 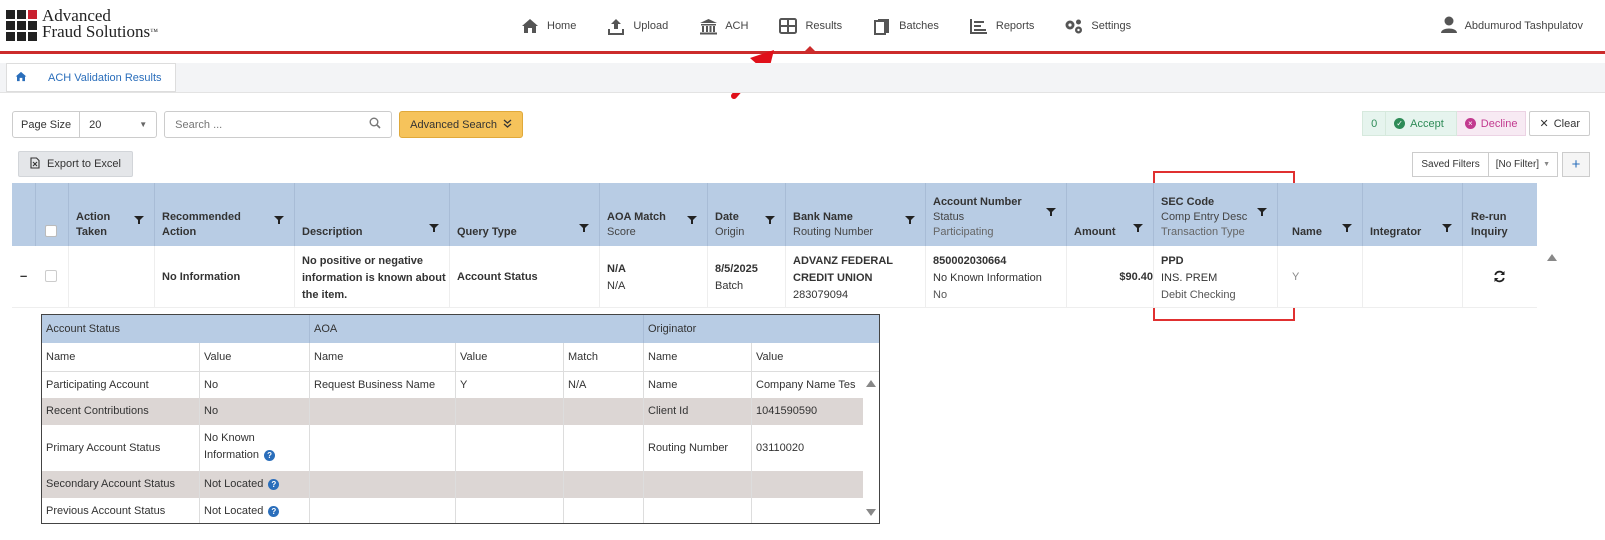 What do you see at coordinates (1320, 214) in the screenshot?
I see `header-name: Name` at bounding box center [1320, 214].